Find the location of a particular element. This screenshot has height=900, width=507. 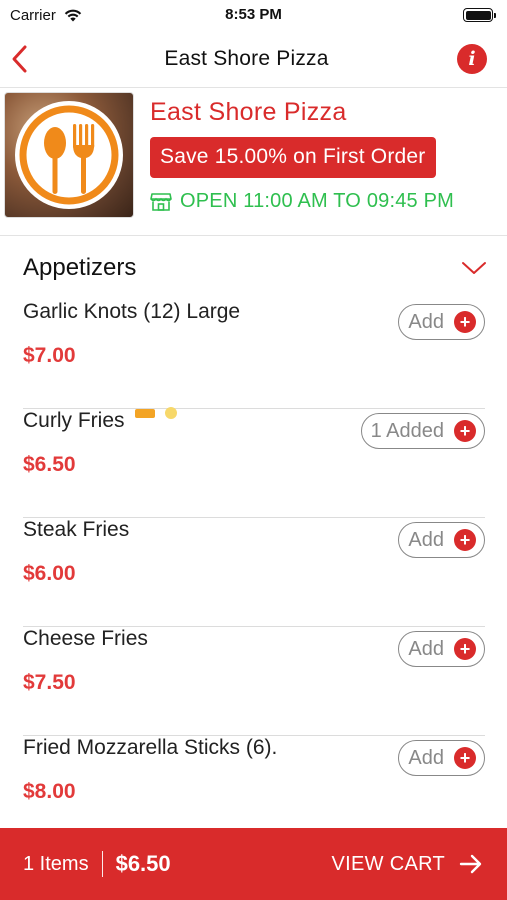

item-price: $6.50 is located at coordinates (49, 464).